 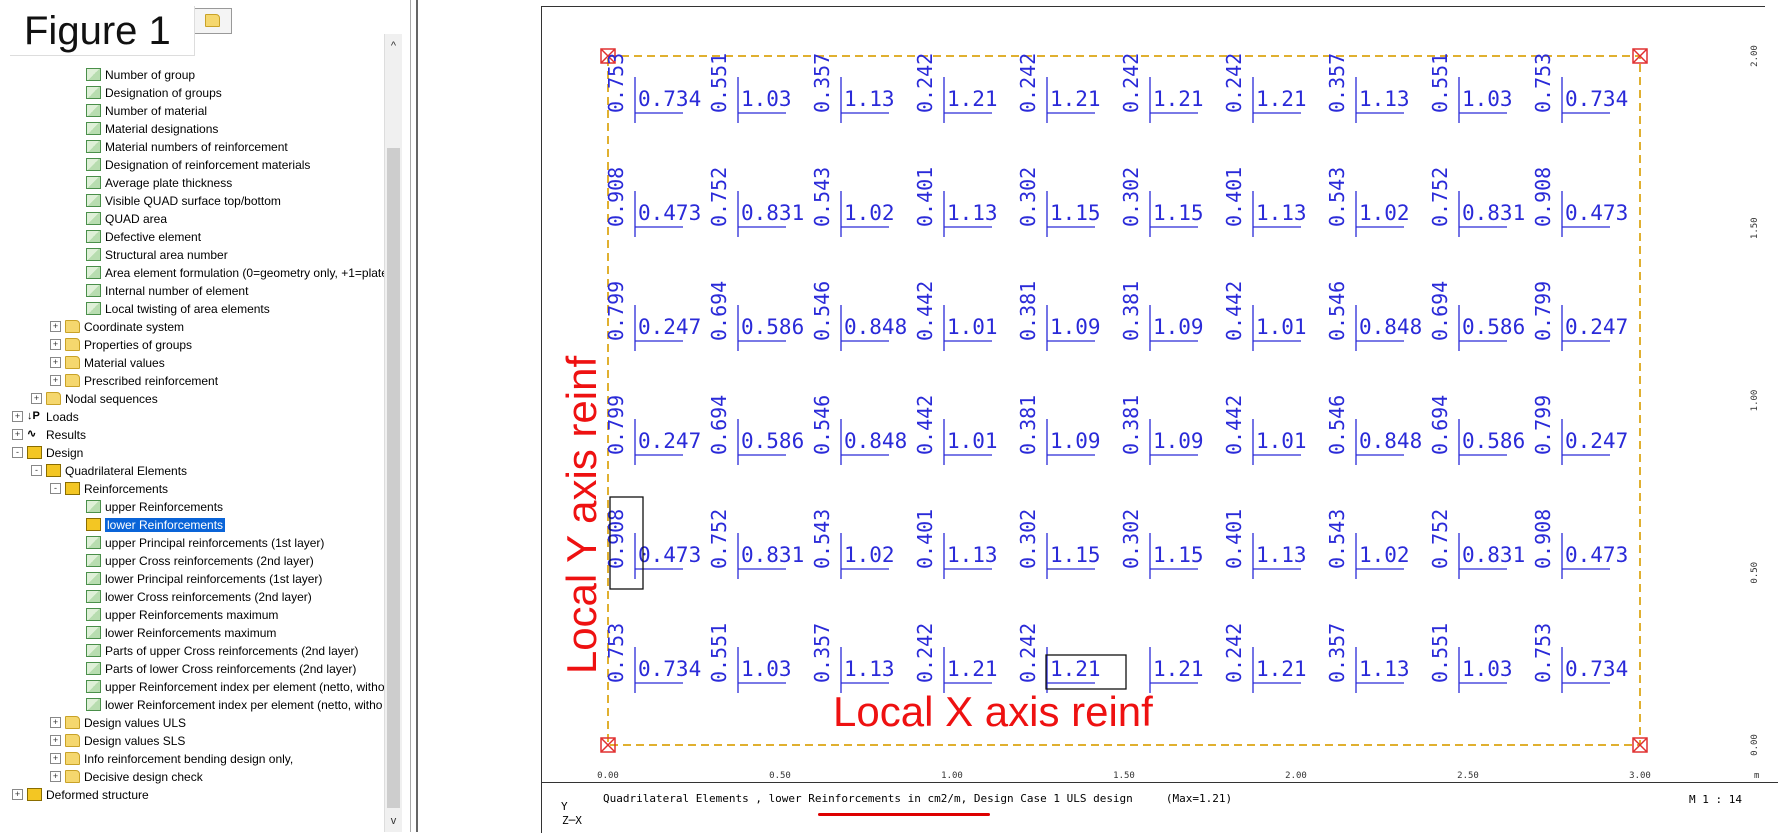 What do you see at coordinates (118, 722) in the screenshot?
I see `tree-item: + Design values ULS` at bounding box center [118, 722].